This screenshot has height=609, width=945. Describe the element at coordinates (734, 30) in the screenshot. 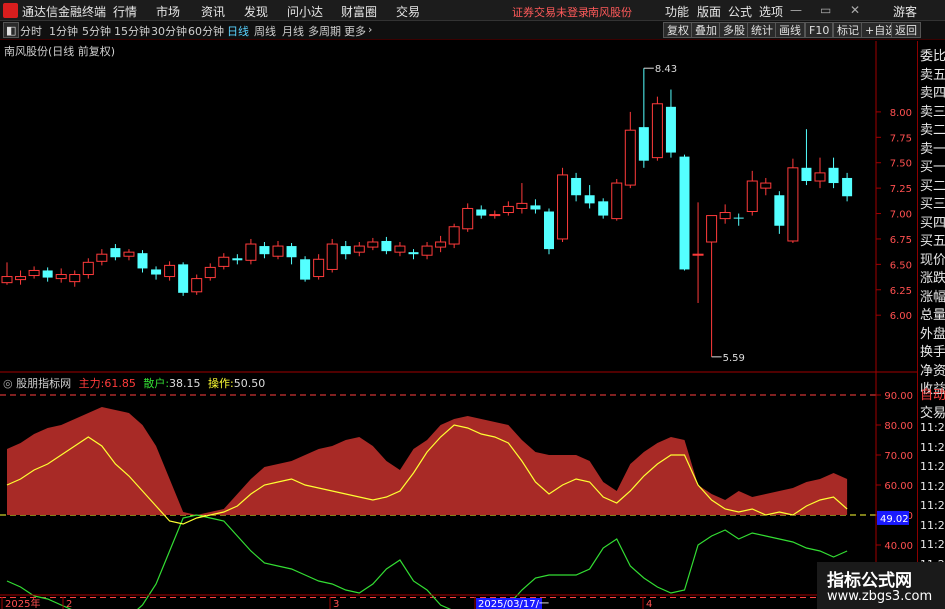

I see `multi-stock-button: 多股` at that location.